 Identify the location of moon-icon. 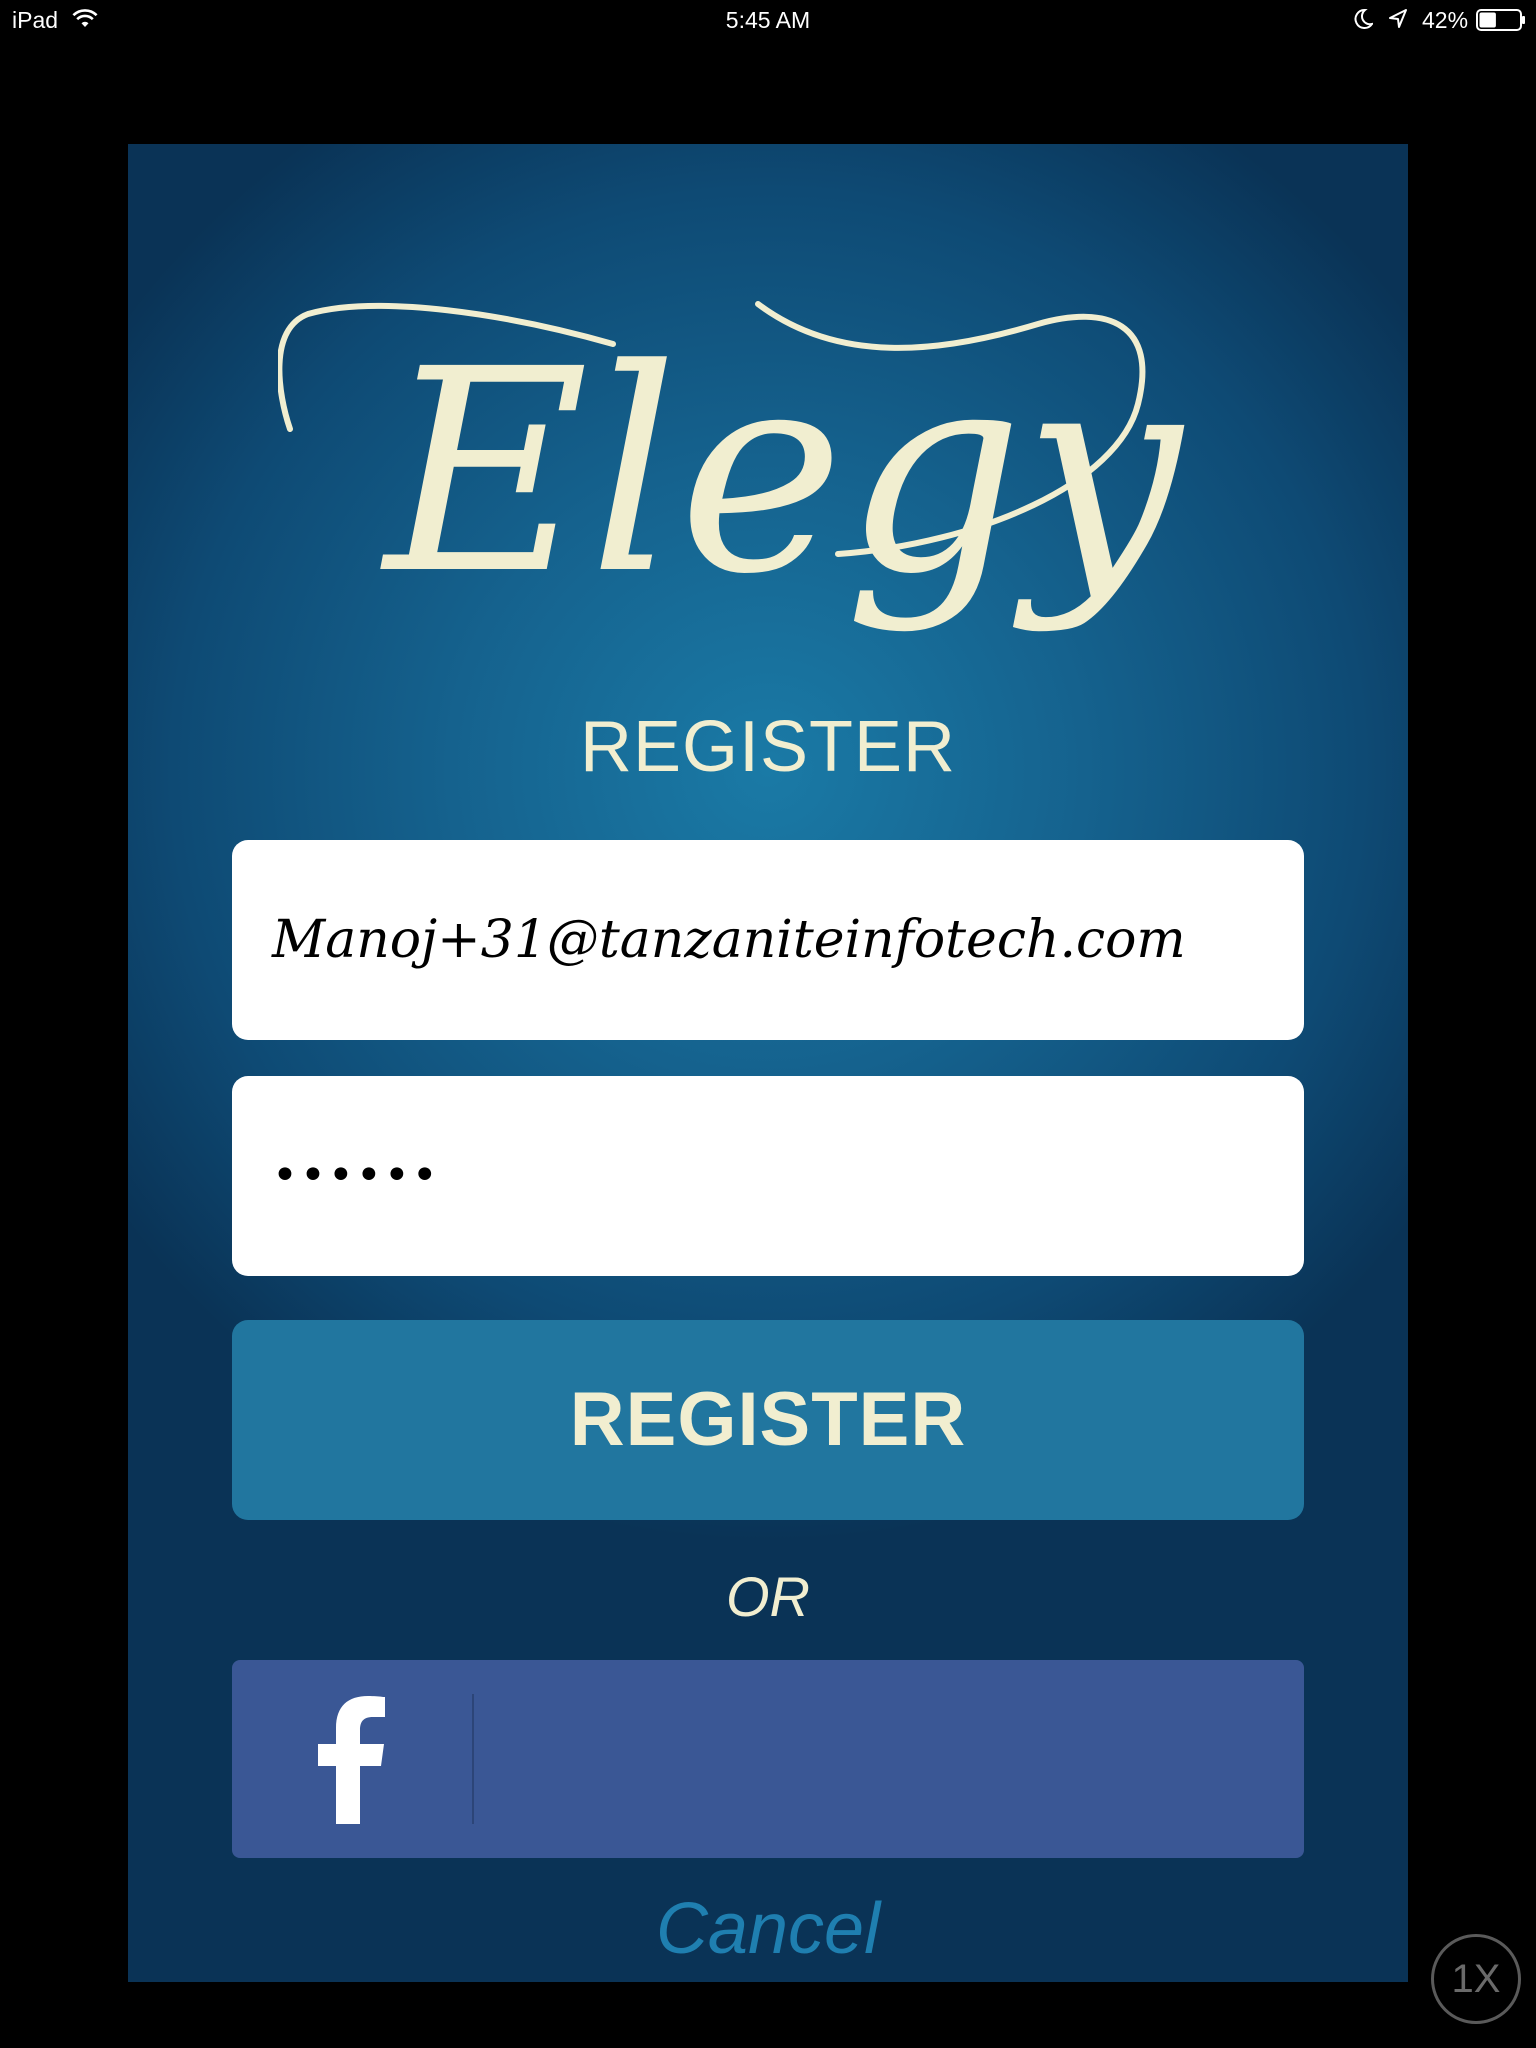
(1364, 22).